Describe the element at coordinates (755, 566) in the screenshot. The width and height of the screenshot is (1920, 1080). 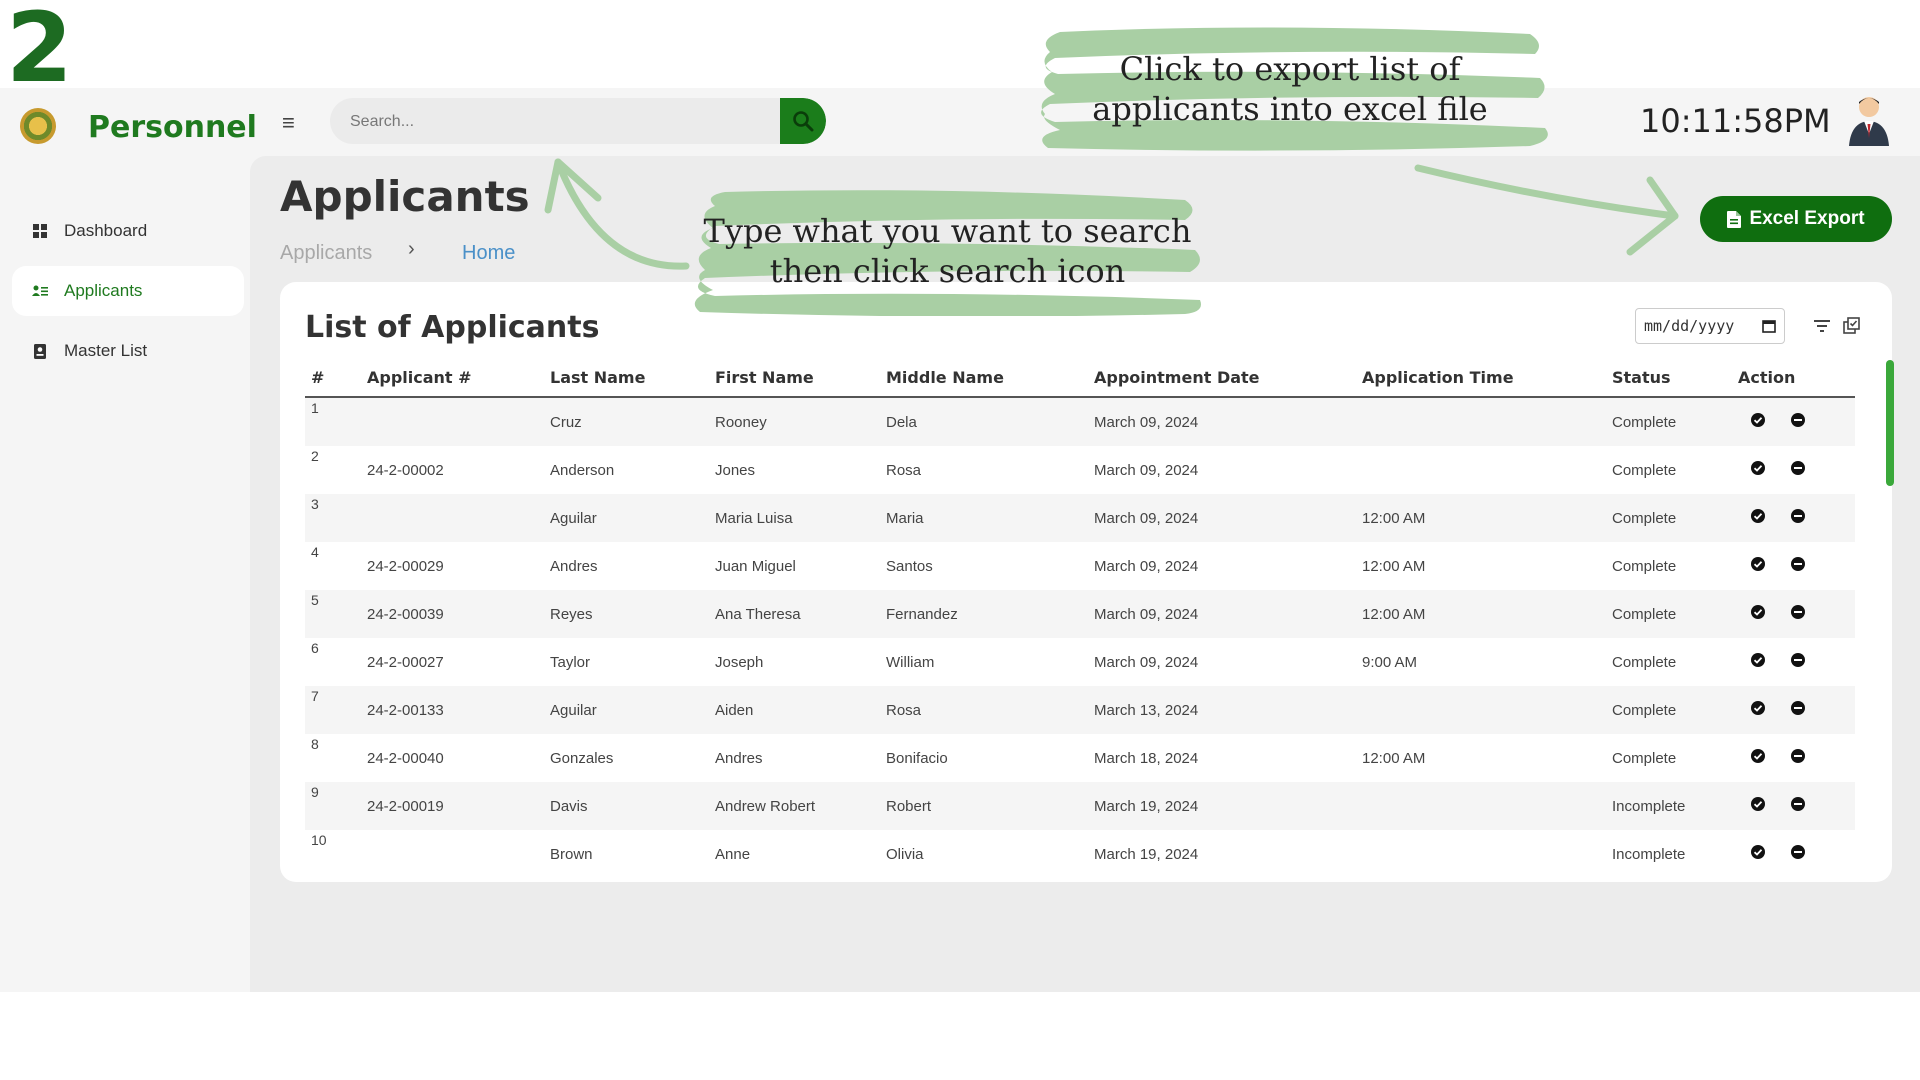
I see `first-name-cell: Juan Miguel` at that location.